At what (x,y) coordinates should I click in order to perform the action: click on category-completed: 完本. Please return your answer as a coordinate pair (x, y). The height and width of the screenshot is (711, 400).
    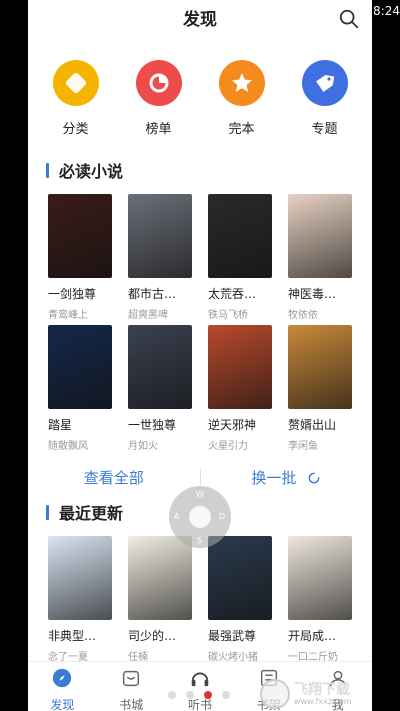
    Looking at the image, I should click on (242, 109).